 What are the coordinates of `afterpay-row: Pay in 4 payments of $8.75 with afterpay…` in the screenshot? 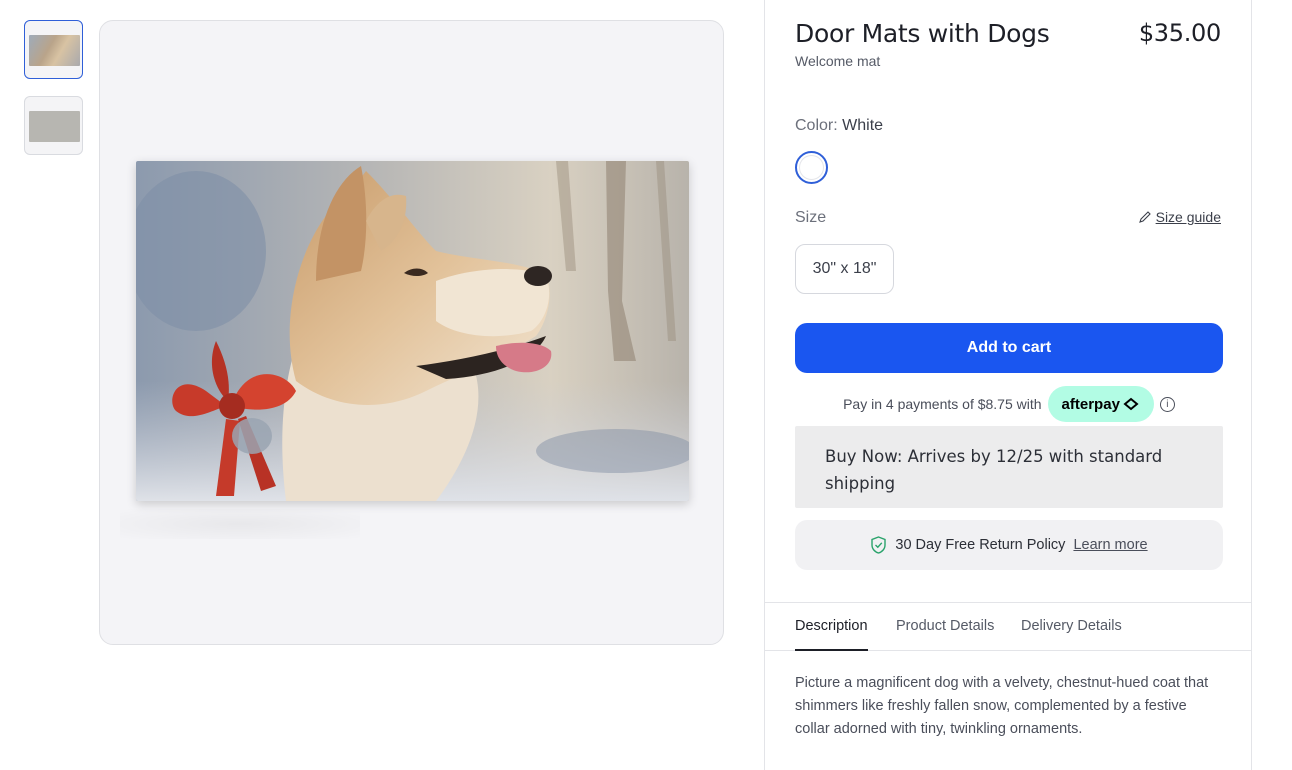 It's located at (1009, 404).